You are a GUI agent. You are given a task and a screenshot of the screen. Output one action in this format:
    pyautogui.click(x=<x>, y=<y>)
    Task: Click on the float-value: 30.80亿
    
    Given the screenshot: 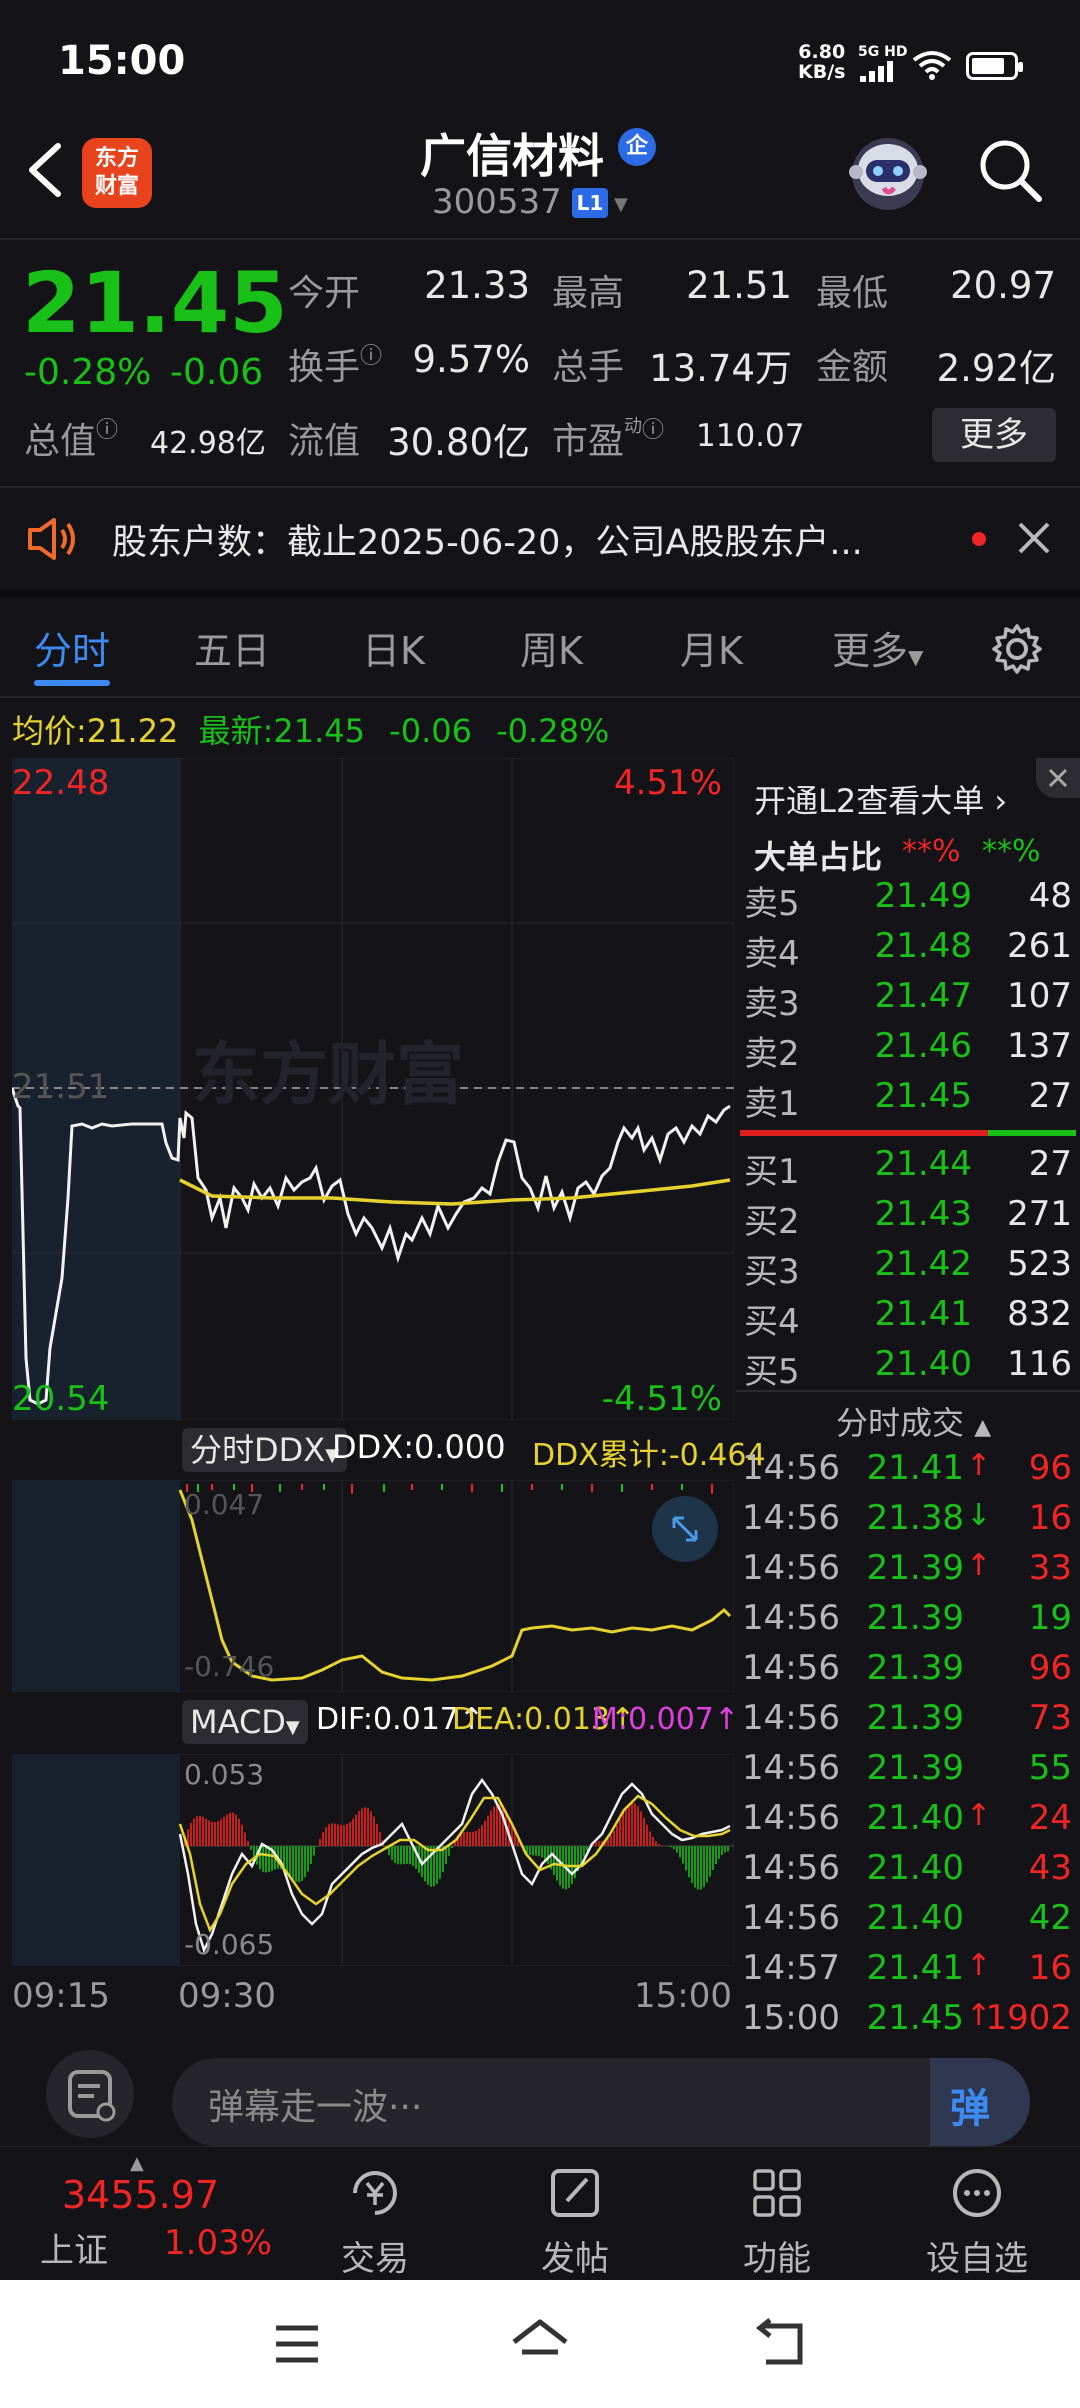 What is the action you would take?
    pyautogui.click(x=458, y=442)
    